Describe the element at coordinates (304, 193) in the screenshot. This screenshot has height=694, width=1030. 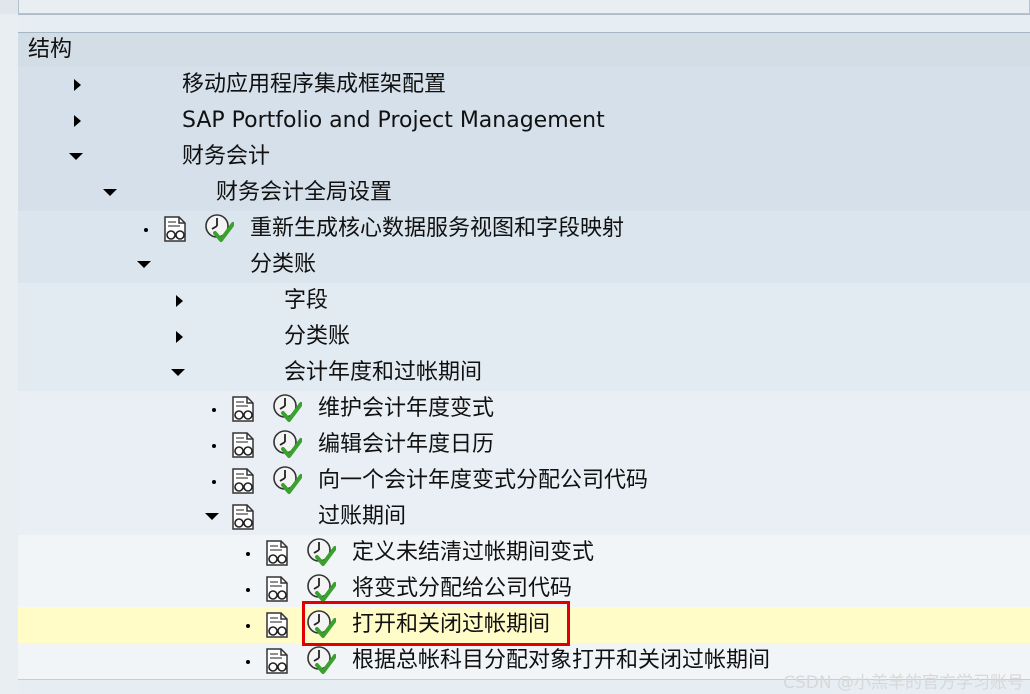
I see `tree-node-label: 财务会计全局设置` at that location.